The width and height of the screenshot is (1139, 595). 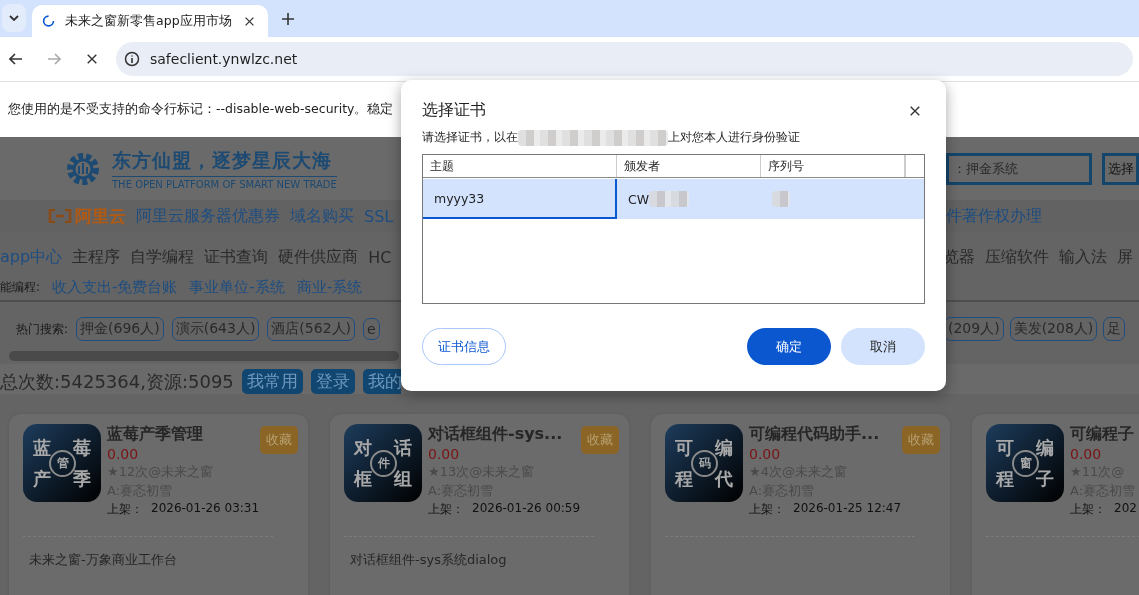 What do you see at coordinates (1102, 434) in the screenshot?
I see `app-title: 可编程子` at bounding box center [1102, 434].